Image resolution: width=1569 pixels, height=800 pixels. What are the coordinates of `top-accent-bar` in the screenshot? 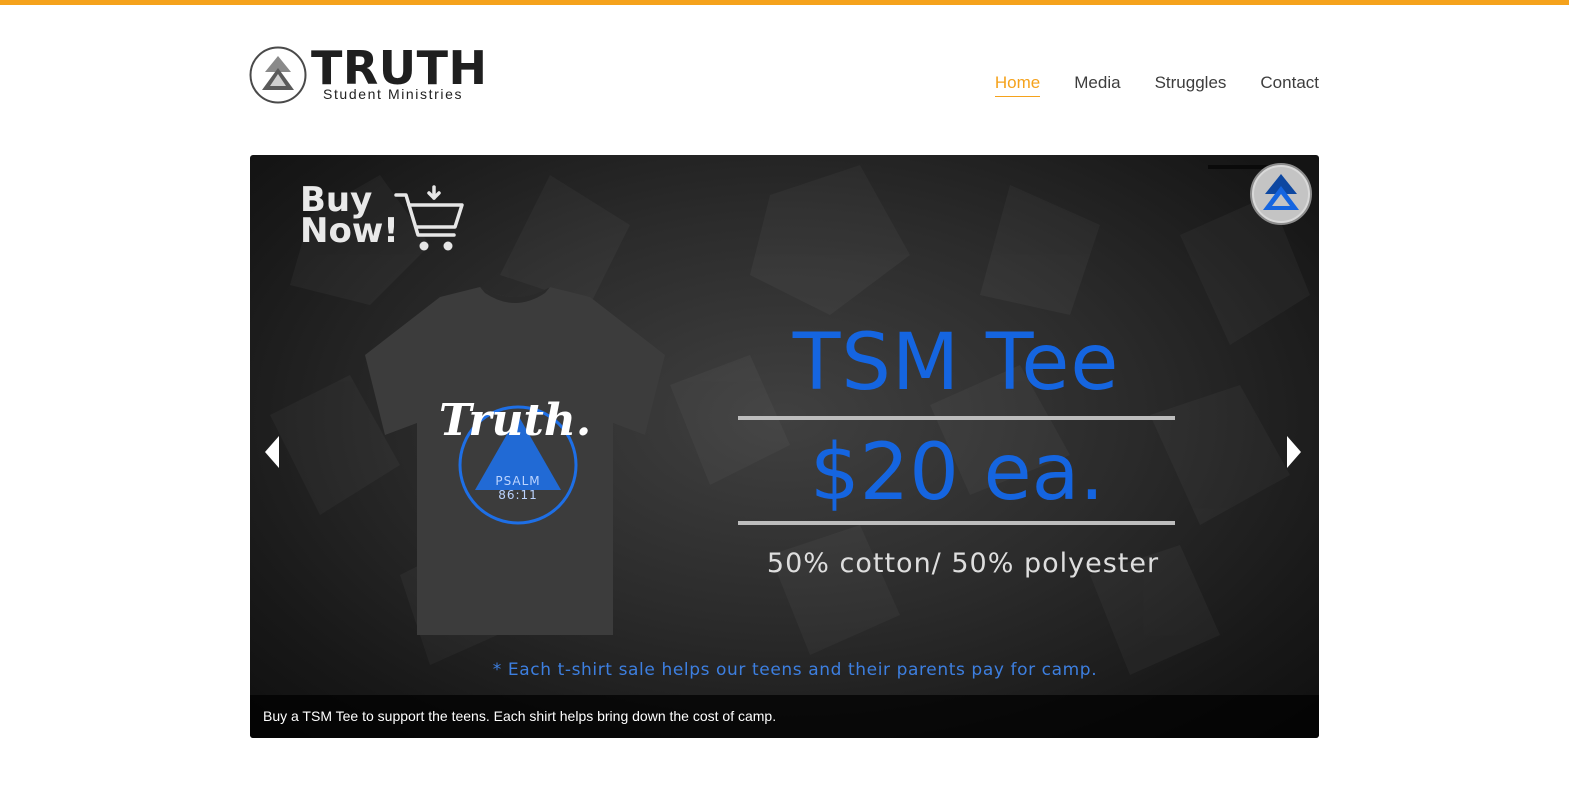 It's located at (784, 2).